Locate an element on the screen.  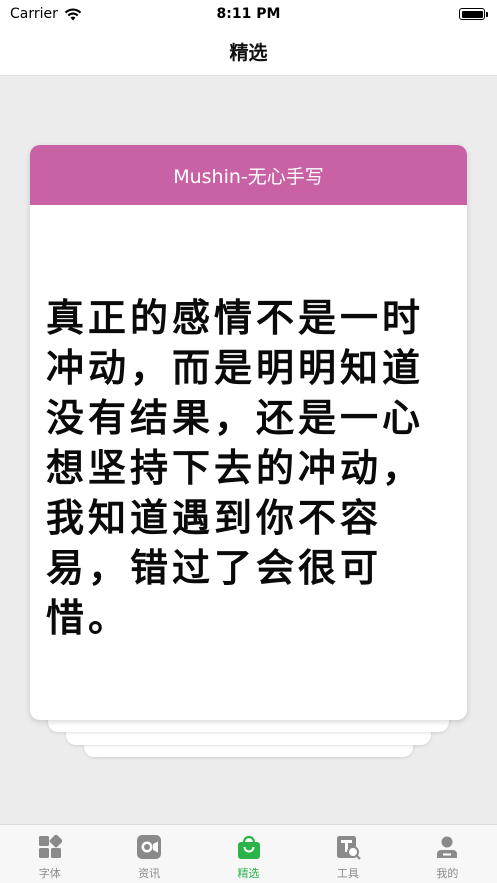
carrier-label: Carrier is located at coordinates (34, 14).